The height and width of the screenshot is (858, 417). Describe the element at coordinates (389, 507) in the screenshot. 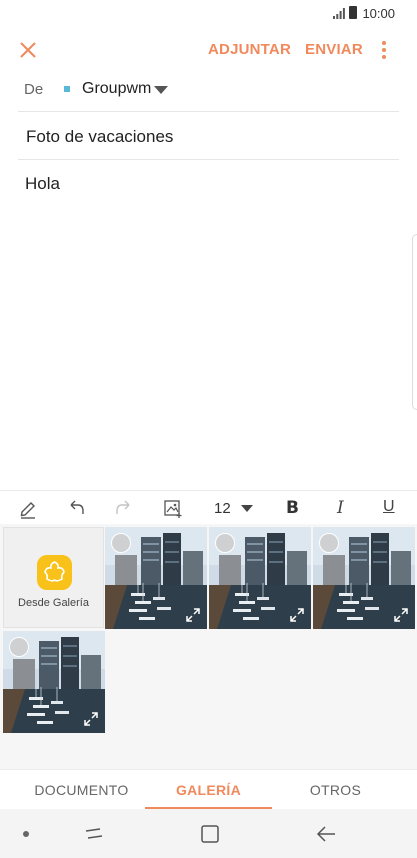

I see `underline-button: U` at that location.